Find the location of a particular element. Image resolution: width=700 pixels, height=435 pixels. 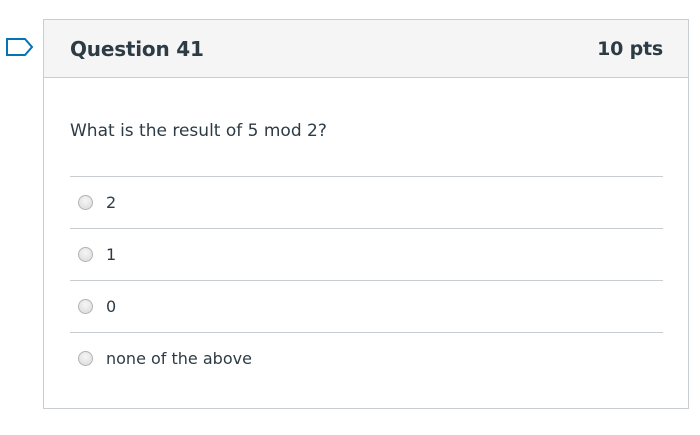

answer-label: none of the above is located at coordinates (179, 358).